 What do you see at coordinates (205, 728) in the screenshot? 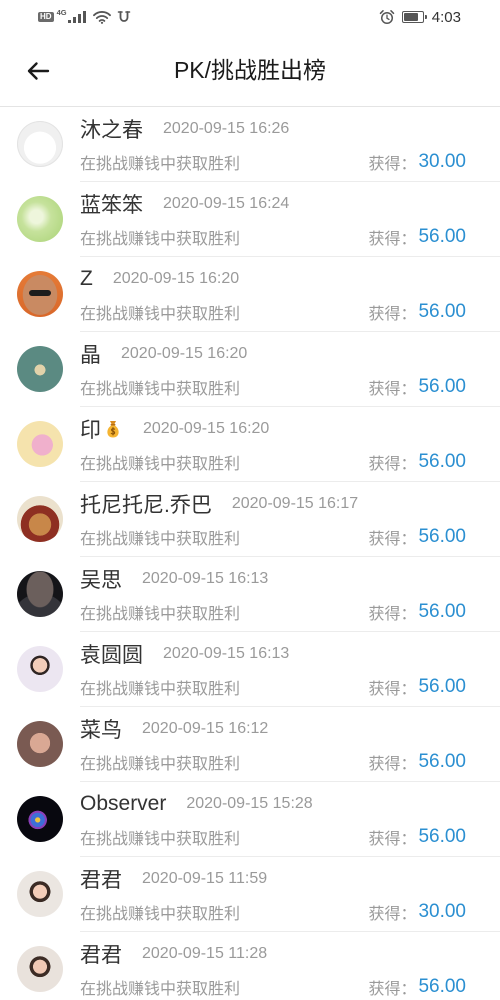
I see `timestamp: 2020-09-15 16:12` at bounding box center [205, 728].